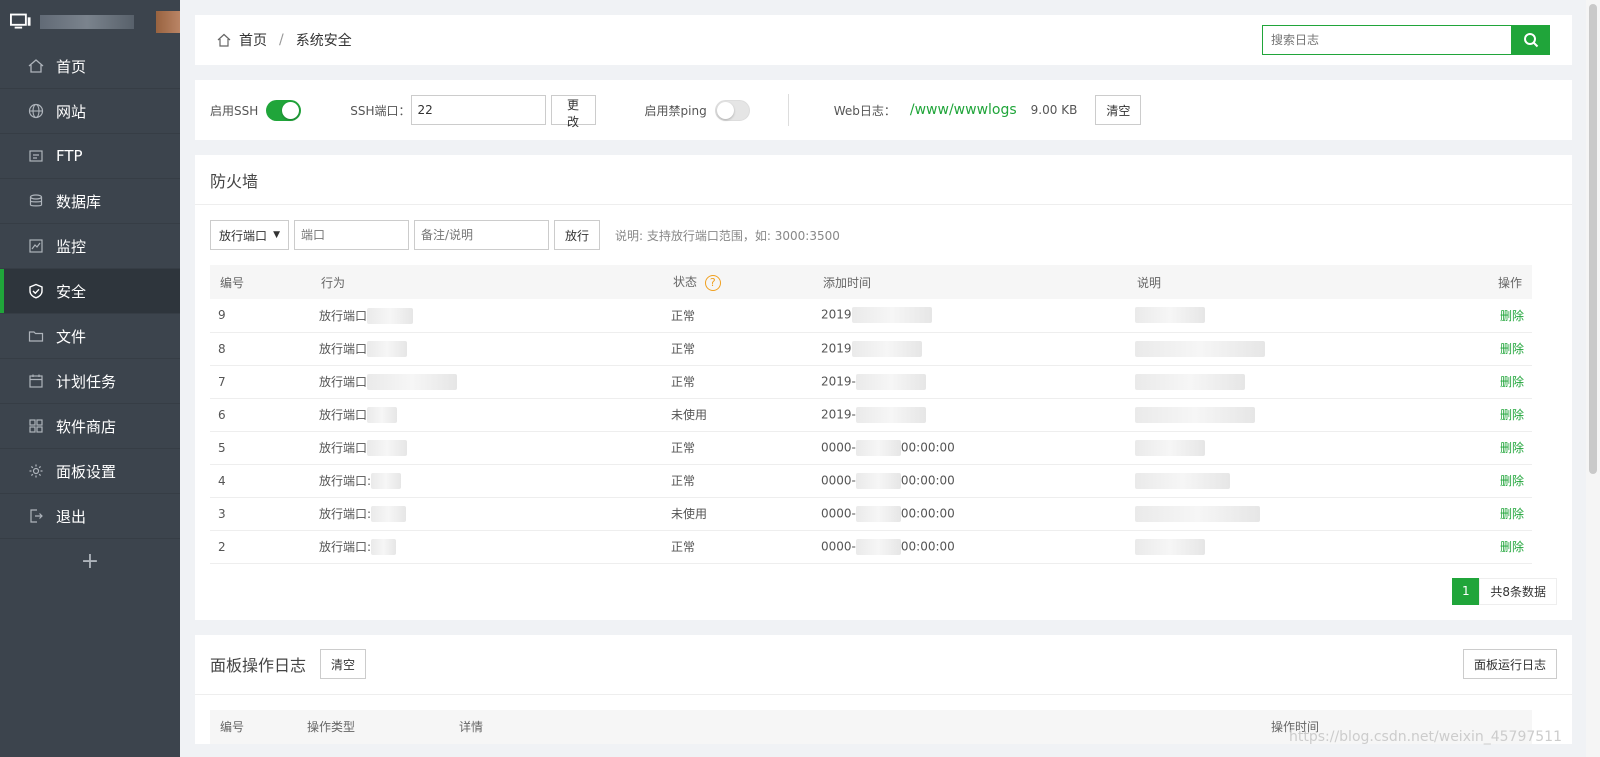  Describe the element at coordinates (291, 110) in the screenshot. I see `toggle-knob` at that location.